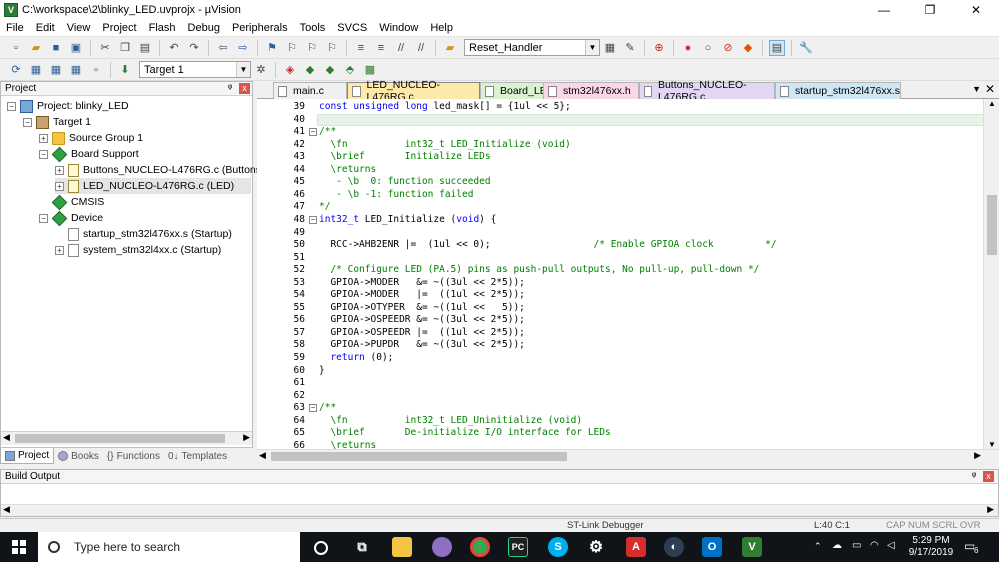 This screenshot has height=562, width=999. Describe the element at coordinates (16, 48) in the screenshot. I see `new-file-icon: ▫` at that location.